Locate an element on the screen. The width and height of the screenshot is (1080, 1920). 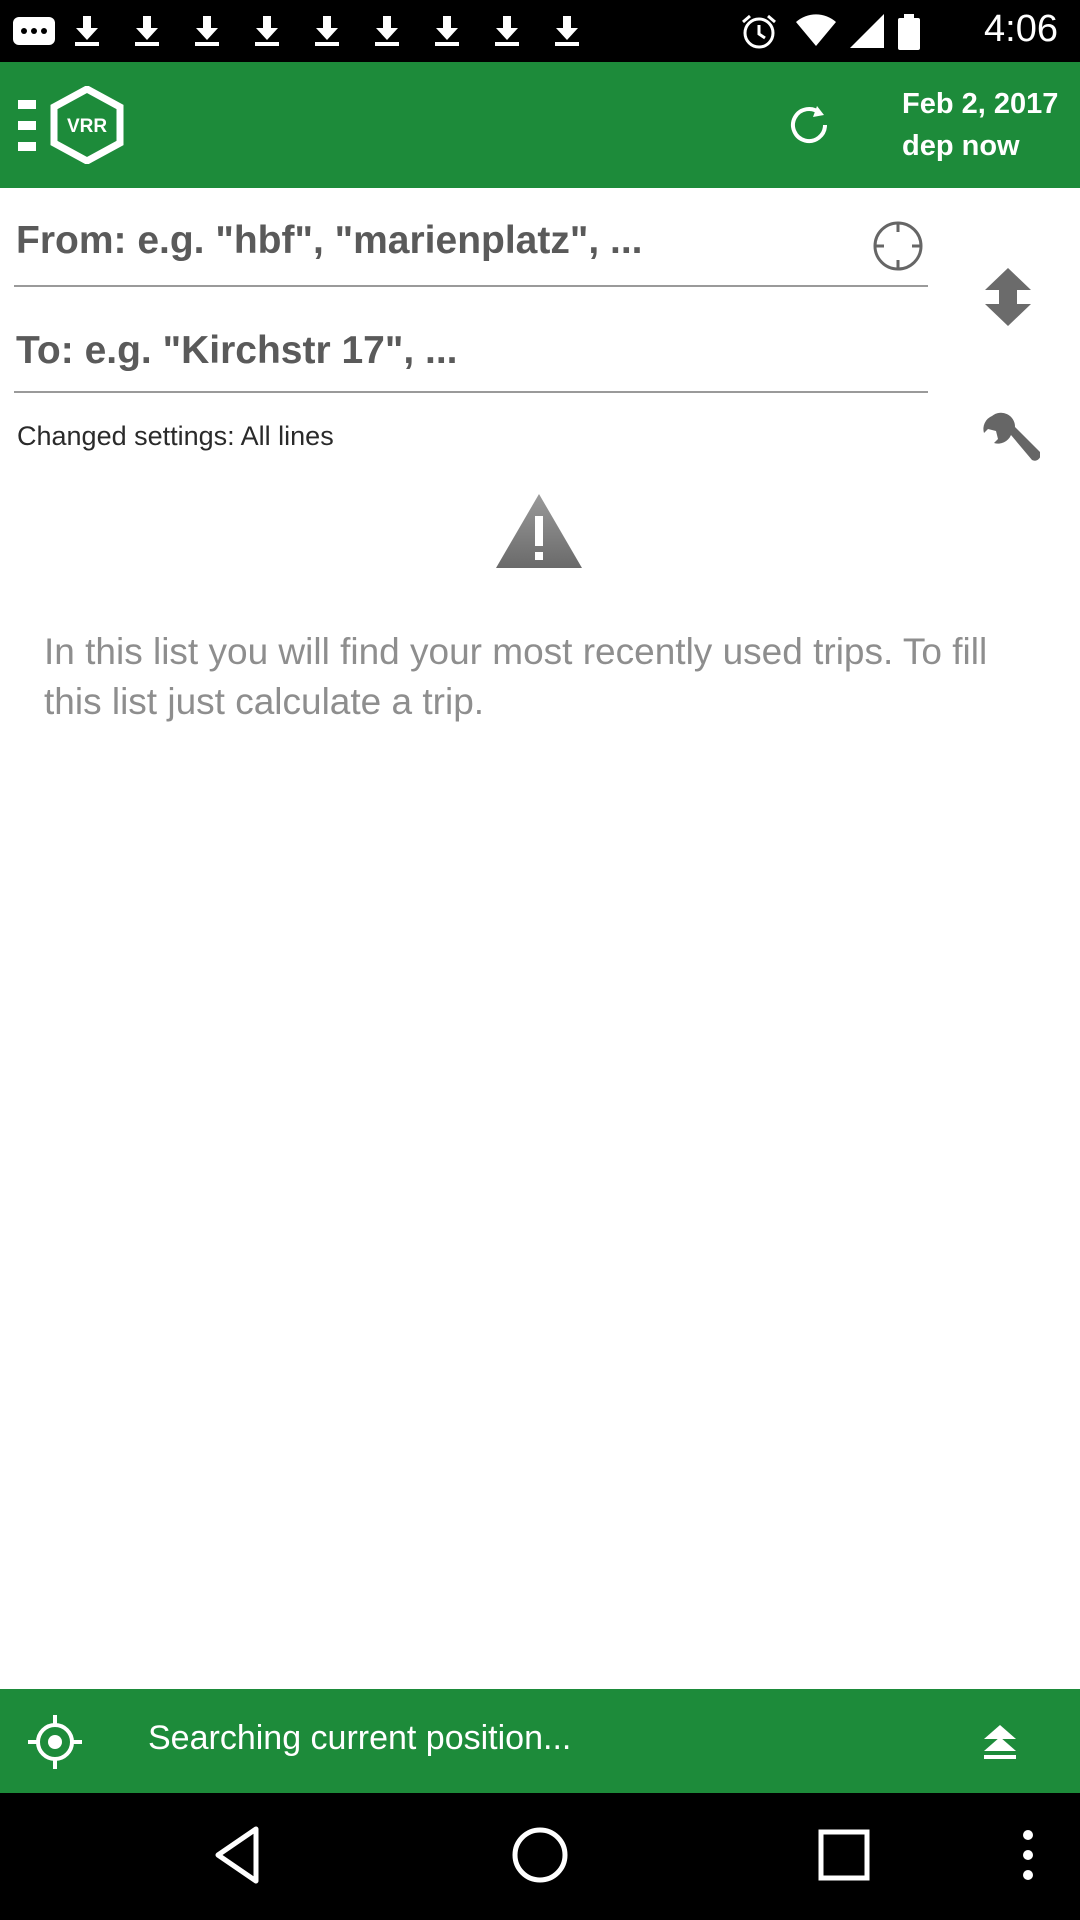
from-field-container is located at coordinates (471, 246).